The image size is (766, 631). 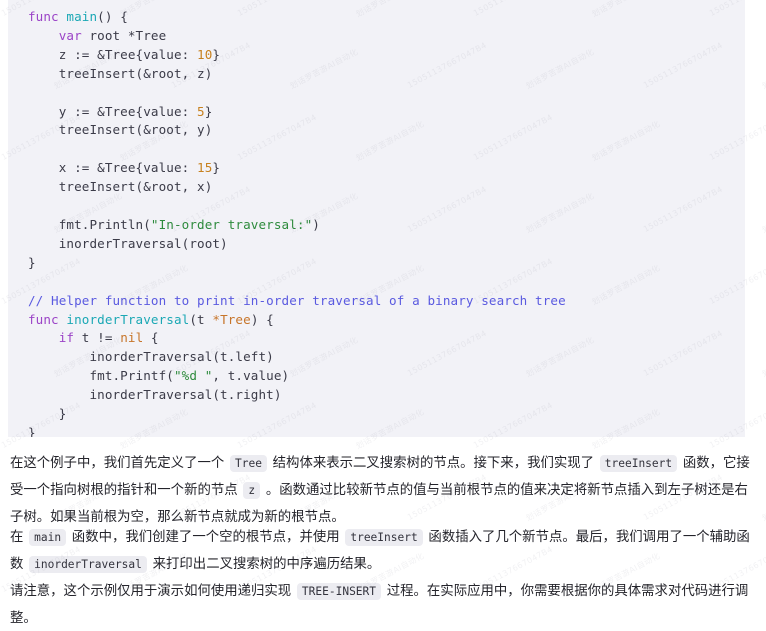 What do you see at coordinates (70, 35) in the screenshot?
I see `code-token: var` at bounding box center [70, 35].